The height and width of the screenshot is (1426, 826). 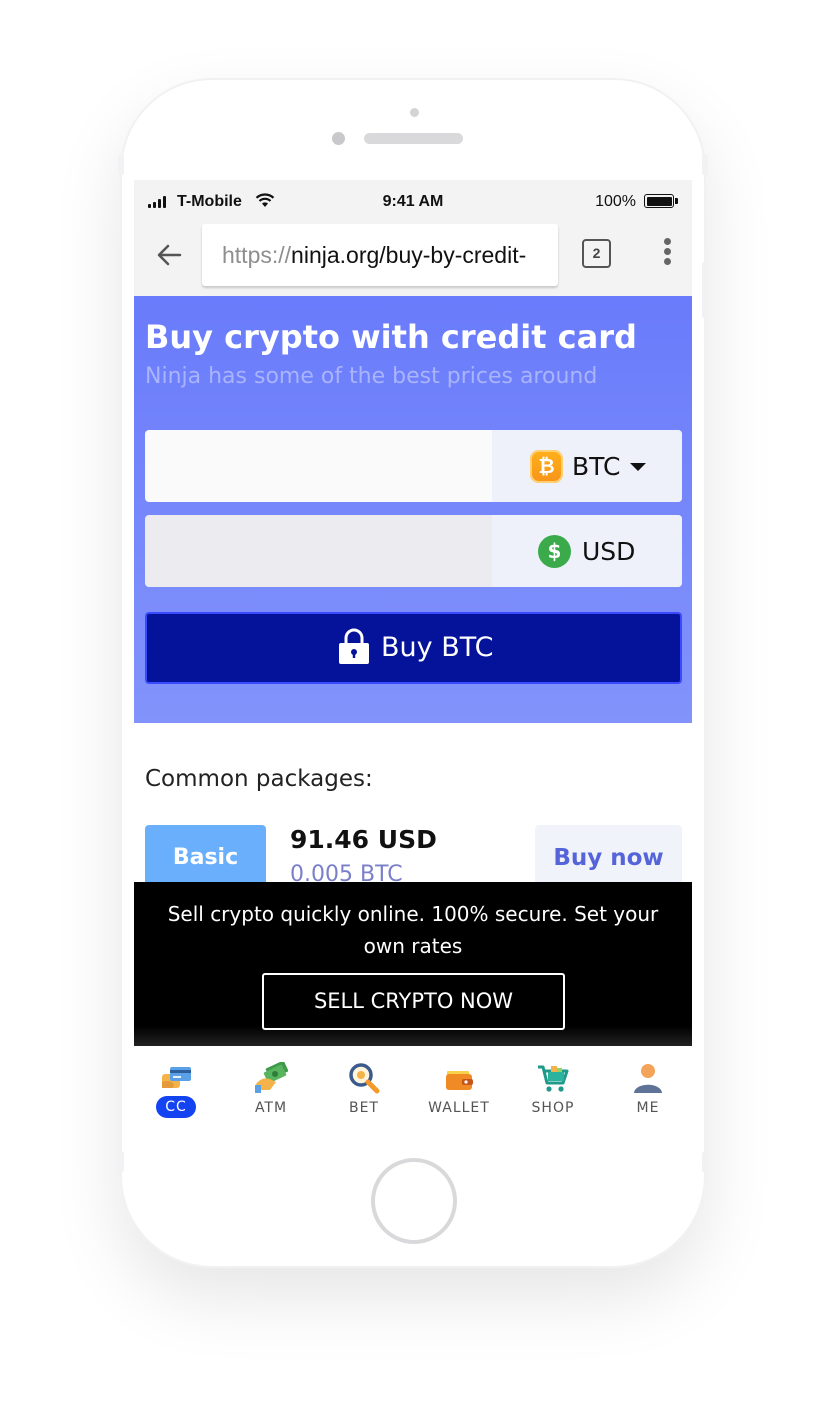 I want to click on shopping-cart-icon, so click(x=553, y=1078).